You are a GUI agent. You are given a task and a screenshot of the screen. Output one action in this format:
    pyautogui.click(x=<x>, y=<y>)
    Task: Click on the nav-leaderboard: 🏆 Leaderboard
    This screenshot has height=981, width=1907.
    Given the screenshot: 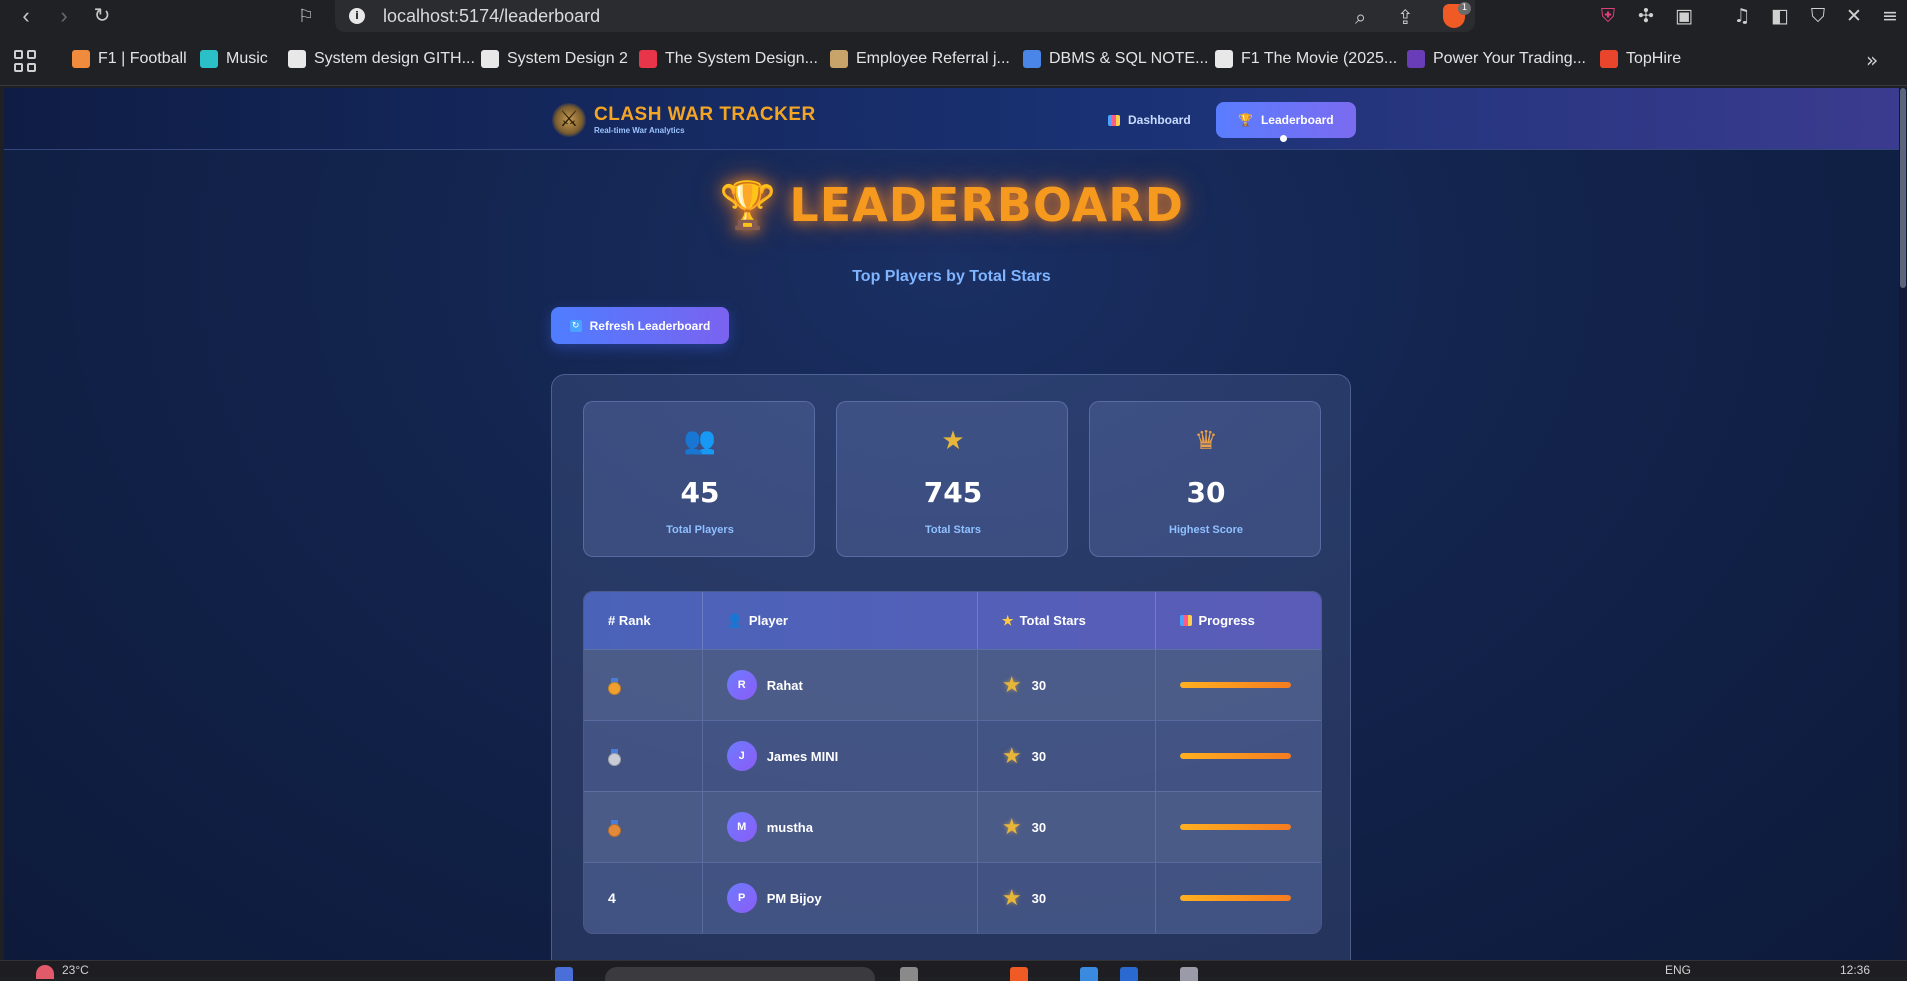 What is the action you would take?
    pyautogui.click(x=1286, y=120)
    